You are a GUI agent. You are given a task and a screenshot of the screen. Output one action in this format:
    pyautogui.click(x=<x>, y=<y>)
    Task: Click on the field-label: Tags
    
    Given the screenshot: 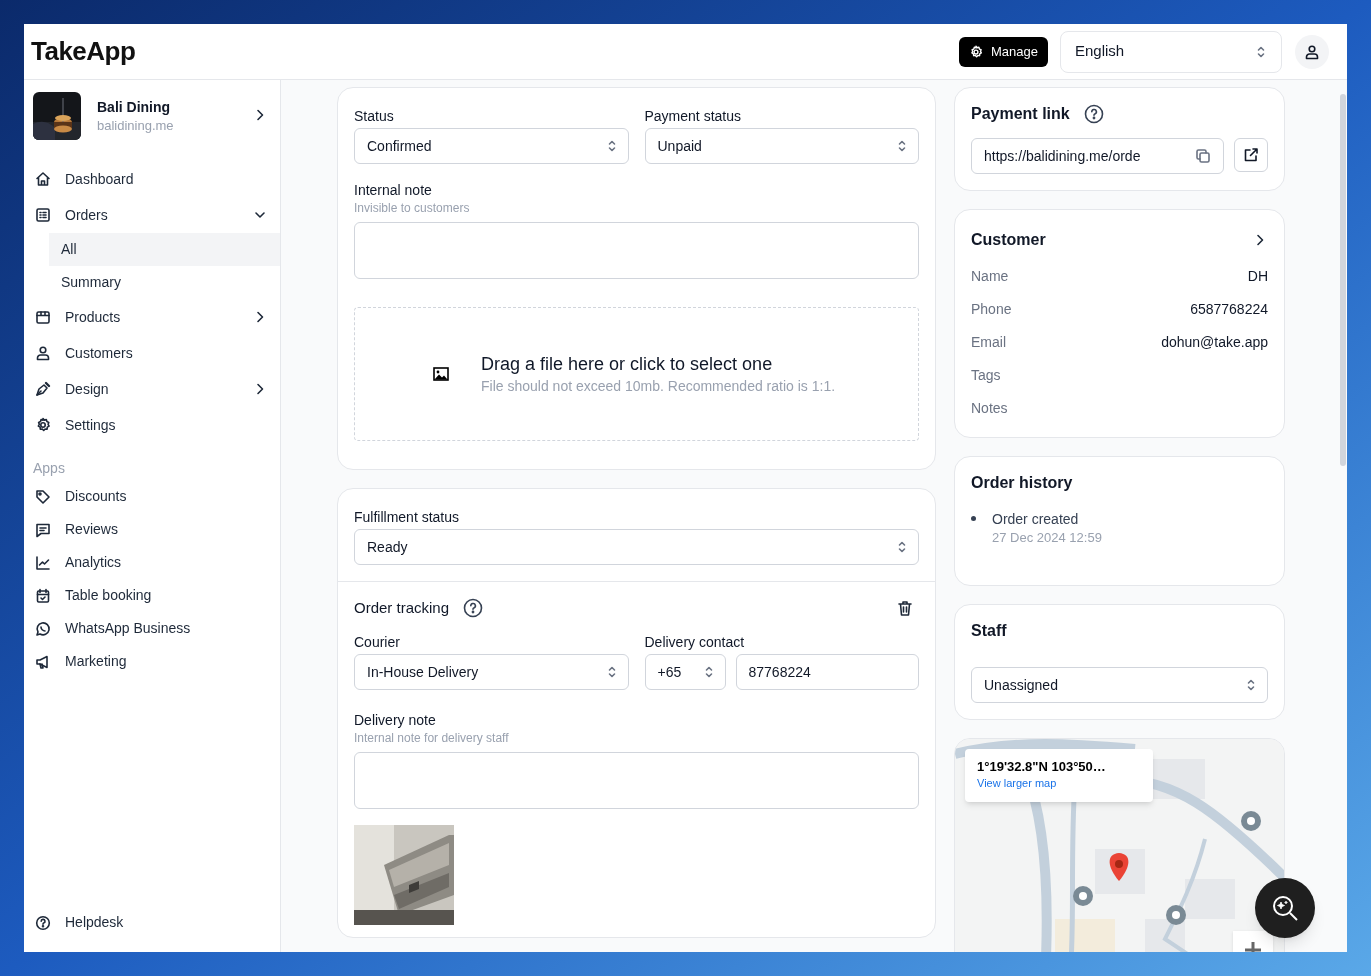 What is the action you would take?
    pyautogui.click(x=986, y=375)
    